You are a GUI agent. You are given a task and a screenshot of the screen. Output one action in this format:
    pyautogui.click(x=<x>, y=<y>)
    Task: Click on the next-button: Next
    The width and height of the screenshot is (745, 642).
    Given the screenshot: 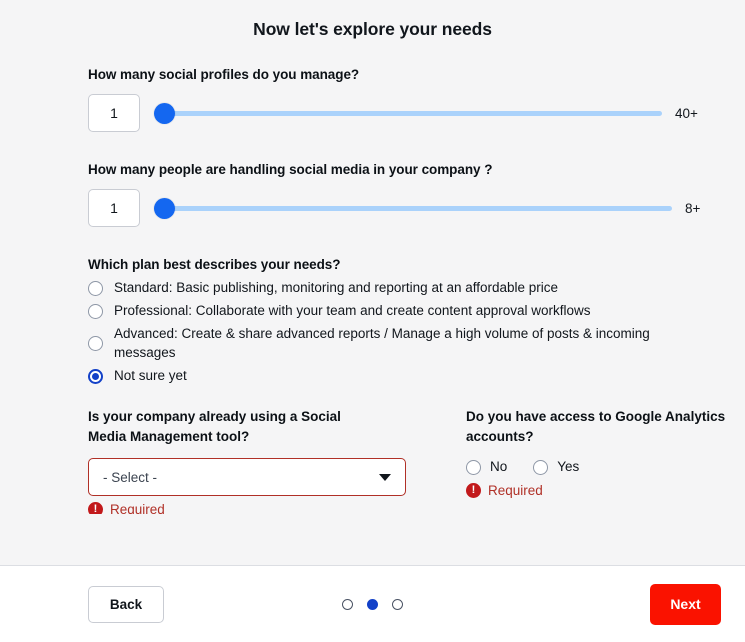 What is the action you would take?
    pyautogui.click(x=685, y=604)
    